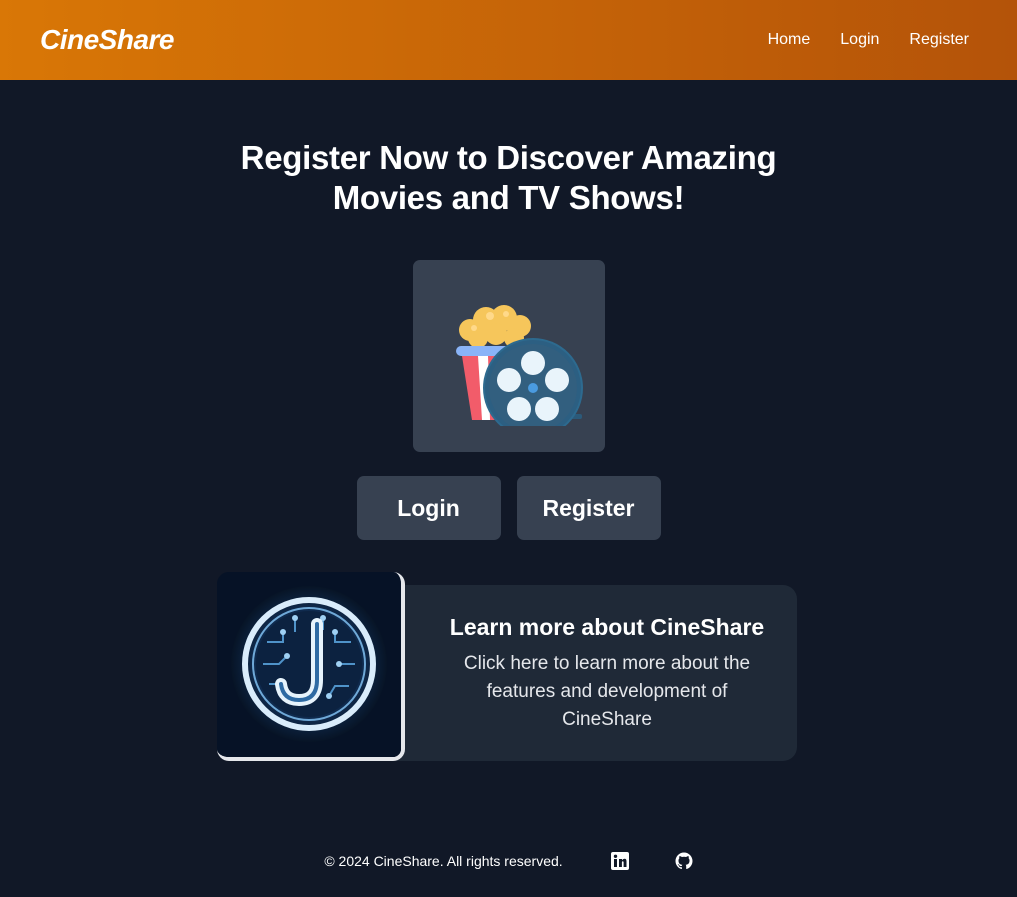 This screenshot has width=1017, height=897. Describe the element at coordinates (859, 40) in the screenshot. I see `nav-link-login: Login` at that location.